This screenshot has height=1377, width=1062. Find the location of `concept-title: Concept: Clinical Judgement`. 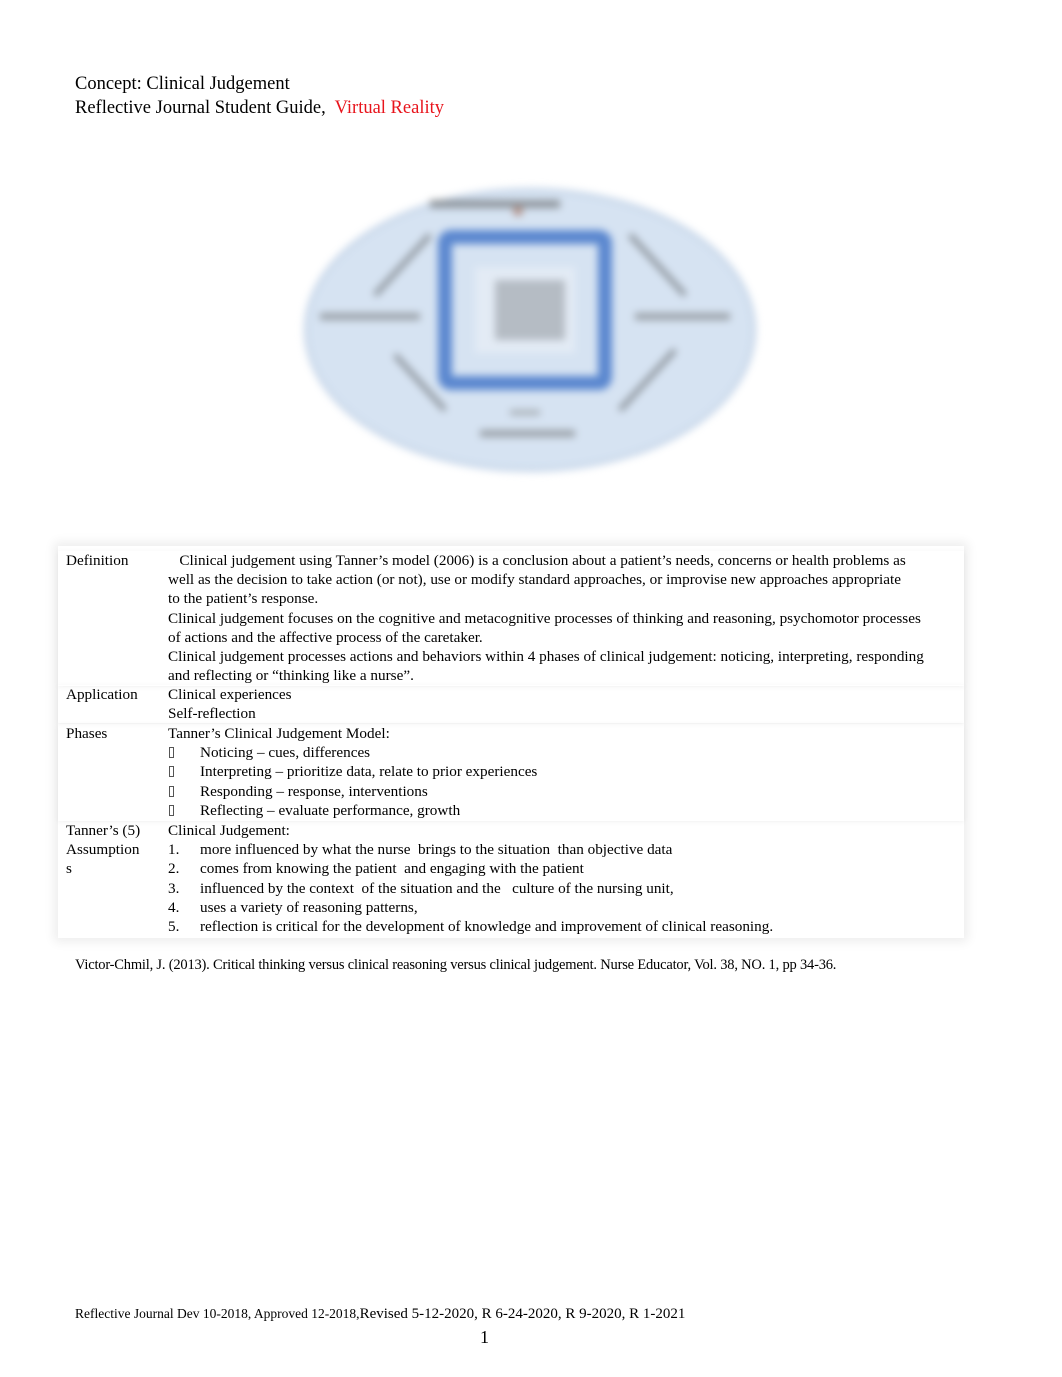

concept-title: Concept: Clinical Judgement is located at coordinates (182, 84).